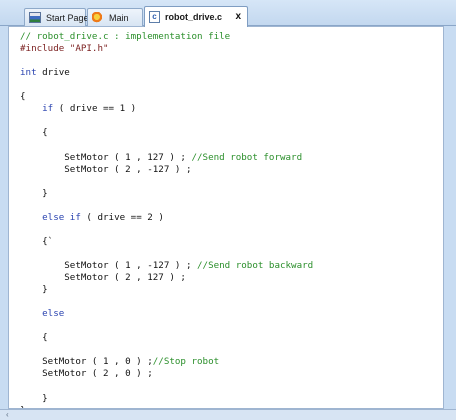 The height and width of the screenshot is (420, 456). I want to click on code-line: else if ( drive == 2 ), so click(92, 218).